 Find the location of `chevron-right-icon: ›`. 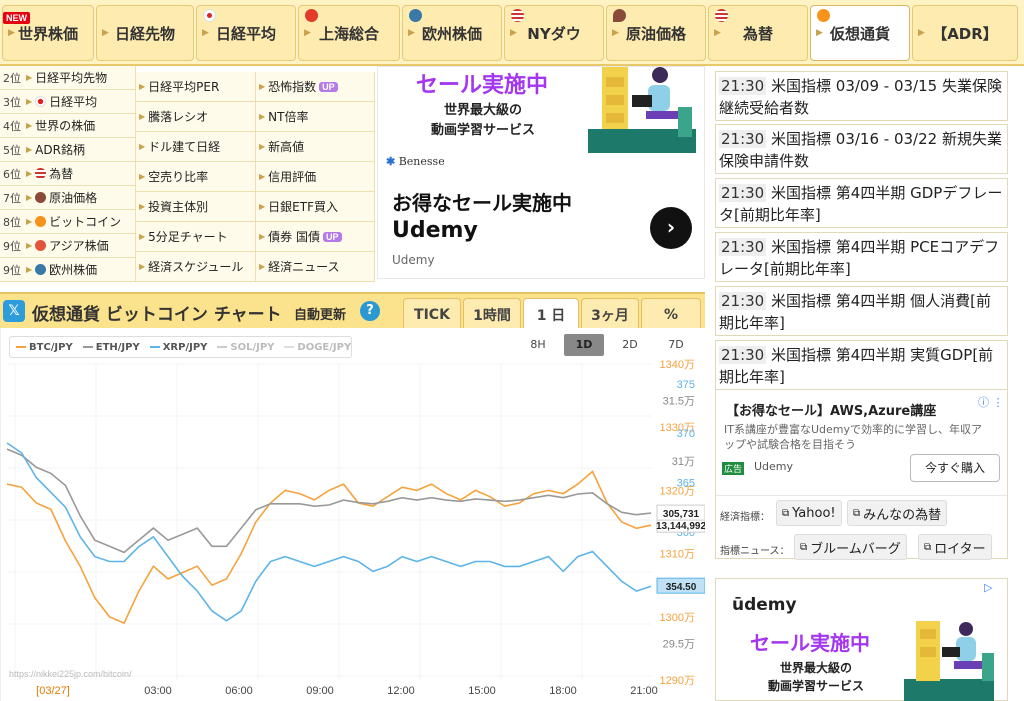

chevron-right-icon: › is located at coordinates (671, 227).